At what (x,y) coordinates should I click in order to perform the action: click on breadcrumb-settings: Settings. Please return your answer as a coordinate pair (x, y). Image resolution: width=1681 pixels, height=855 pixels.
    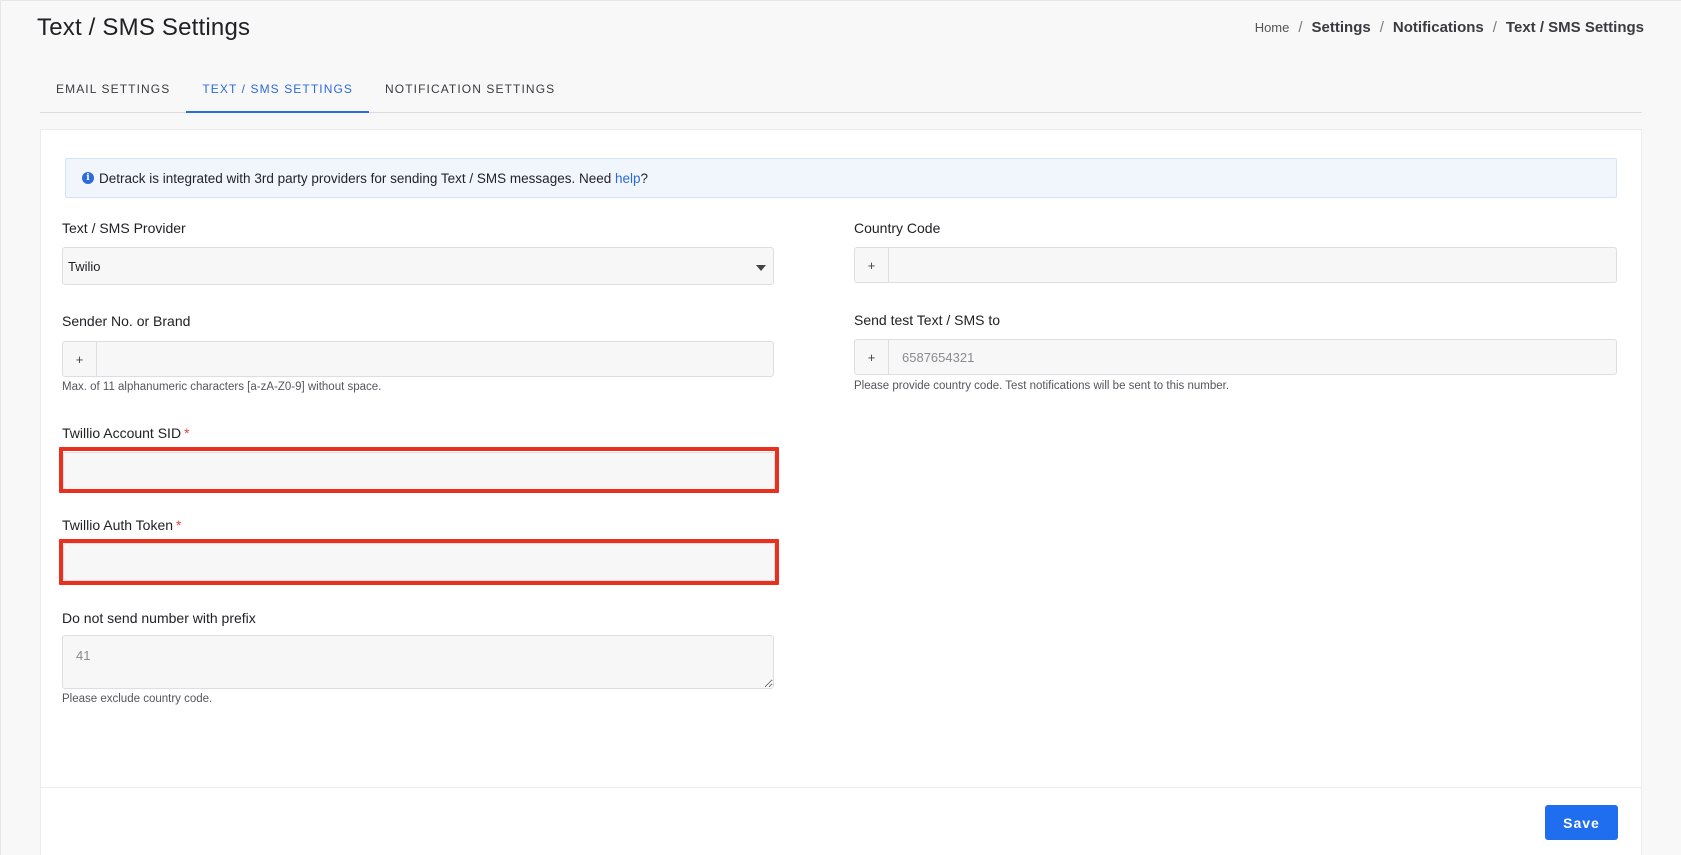
    Looking at the image, I should click on (1341, 27).